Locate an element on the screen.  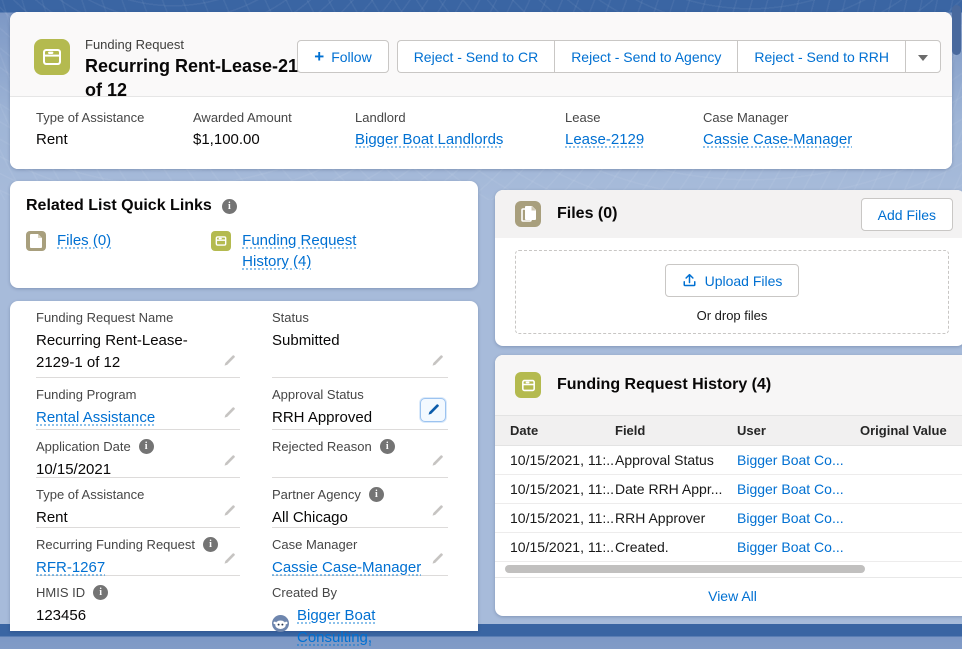
highlight-awarded-amount: Awarded Amount $1,100.00 is located at coordinates (274, 139).